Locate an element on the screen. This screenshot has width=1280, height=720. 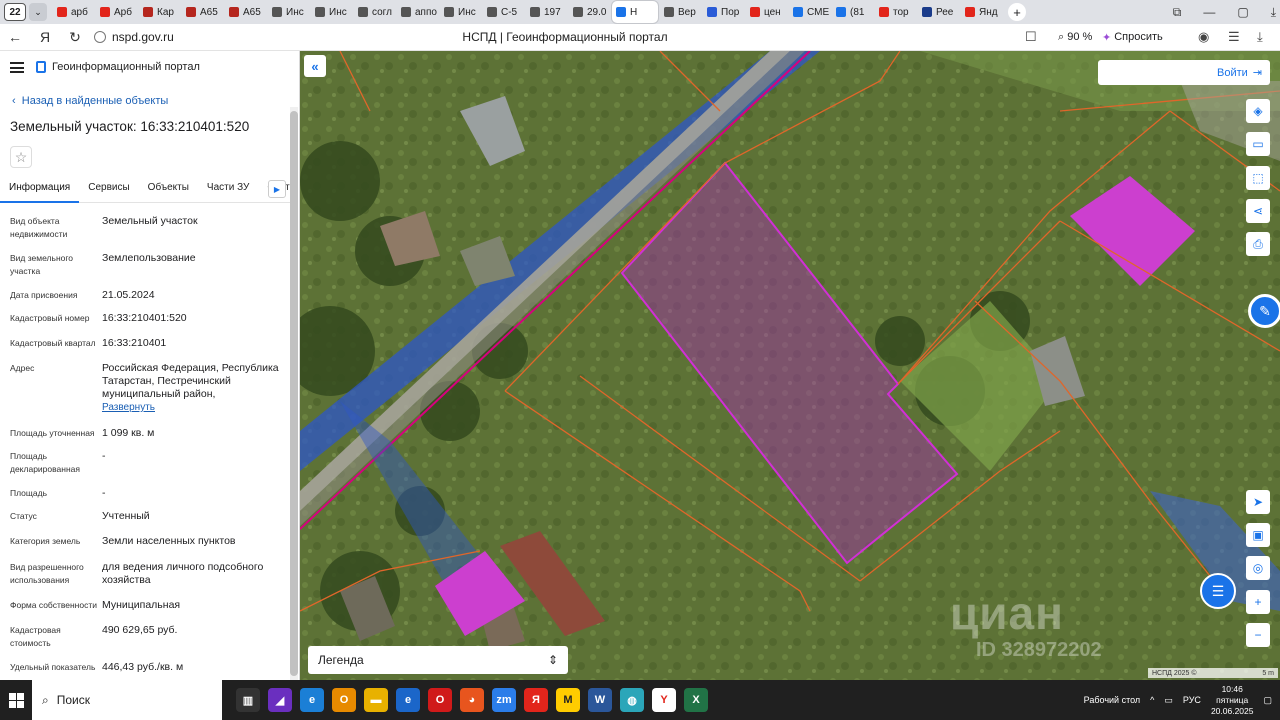
browser-tab: Н is located at coordinates (635, 12).